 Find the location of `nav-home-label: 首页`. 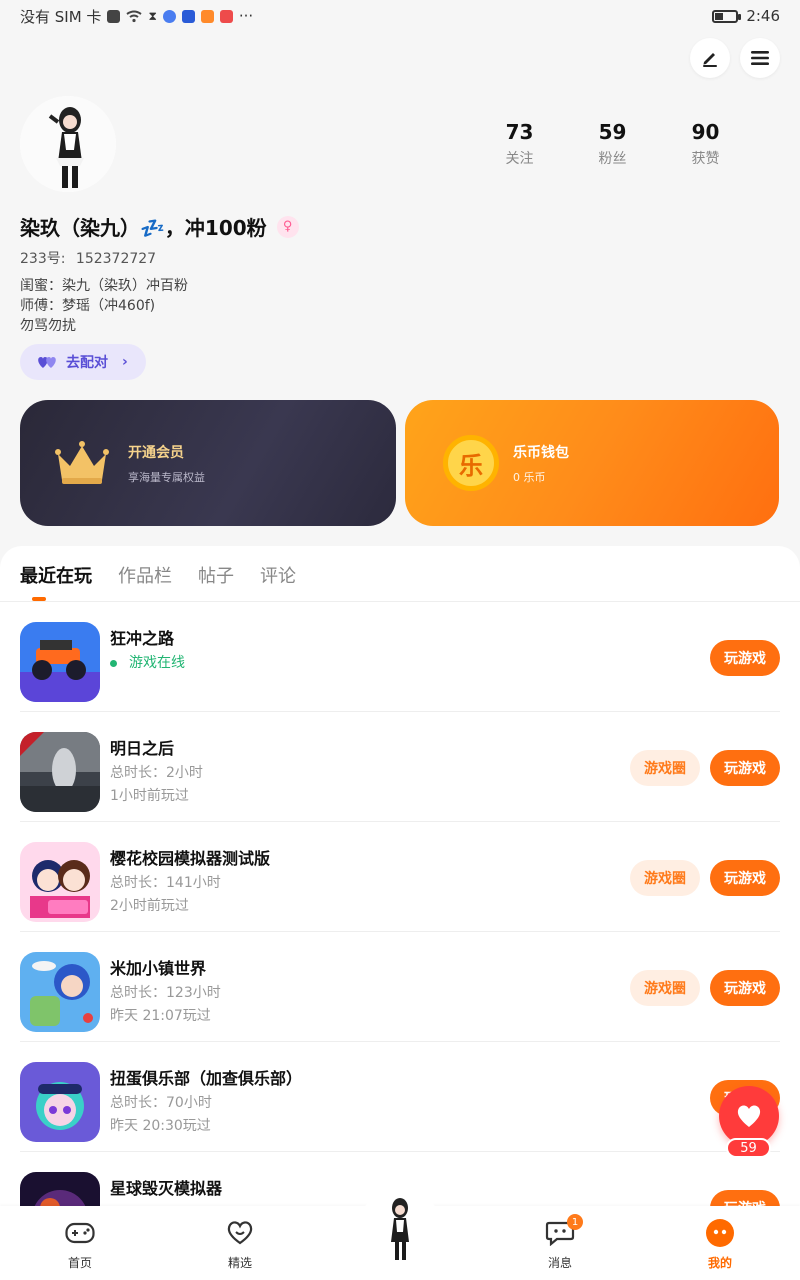

nav-home-label: 首页 is located at coordinates (79, 1263).